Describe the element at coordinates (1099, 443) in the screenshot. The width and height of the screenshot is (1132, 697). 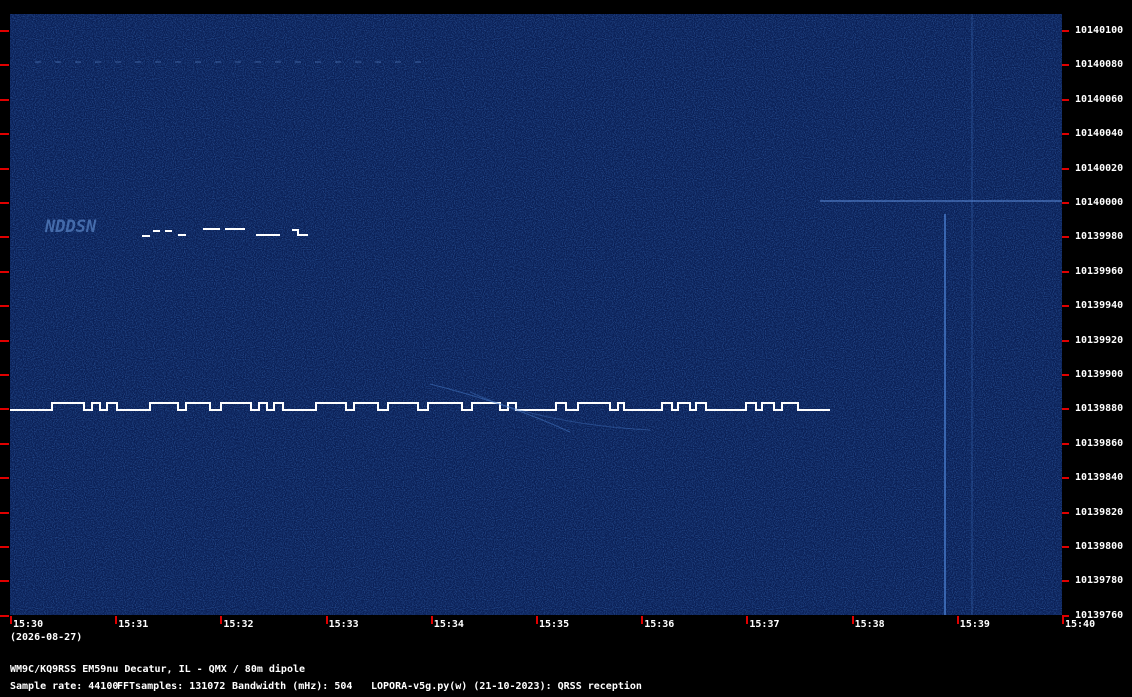
I see `freq-label: 10139860` at that location.